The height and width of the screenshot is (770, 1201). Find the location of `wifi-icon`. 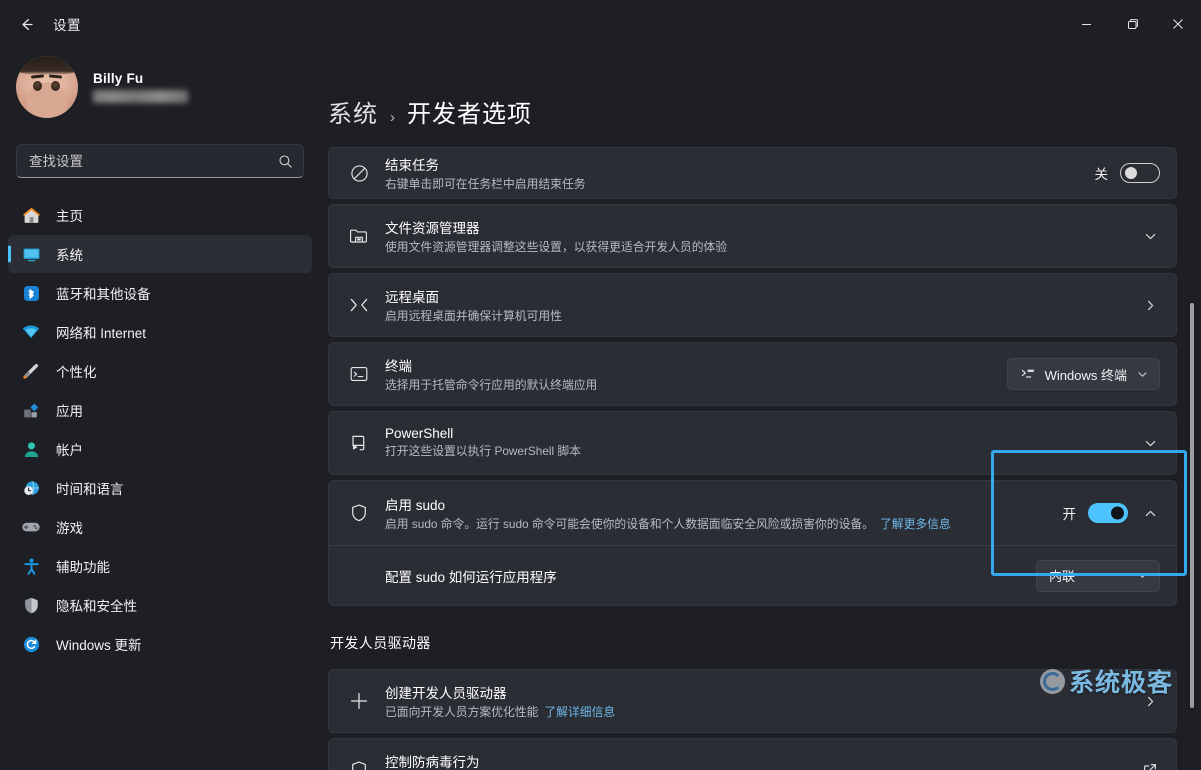

wifi-icon is located at coordinates (31, 332).